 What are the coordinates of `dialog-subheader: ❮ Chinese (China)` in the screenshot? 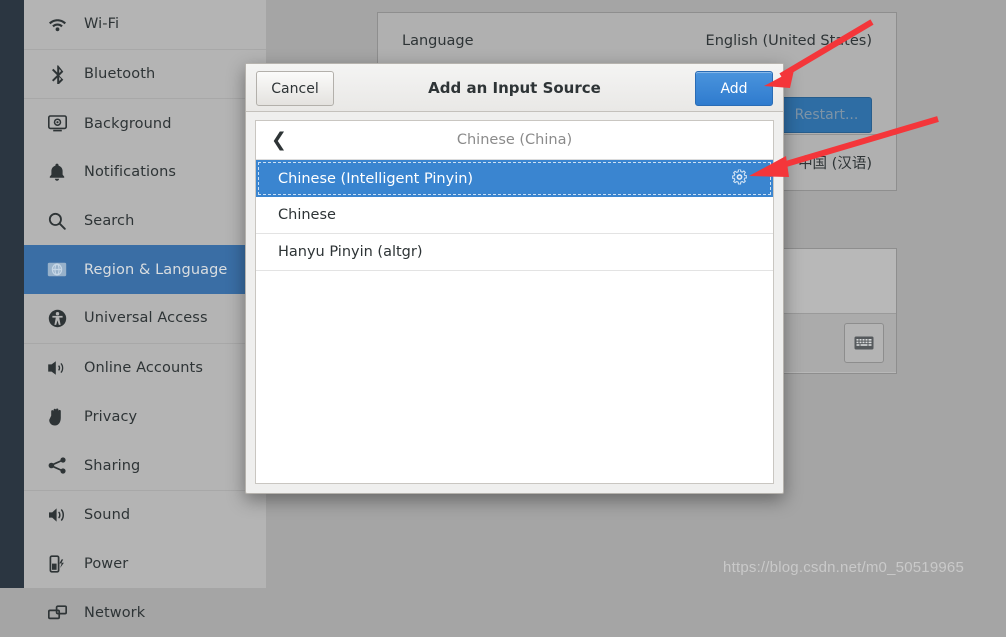 It's located at (514, 140).